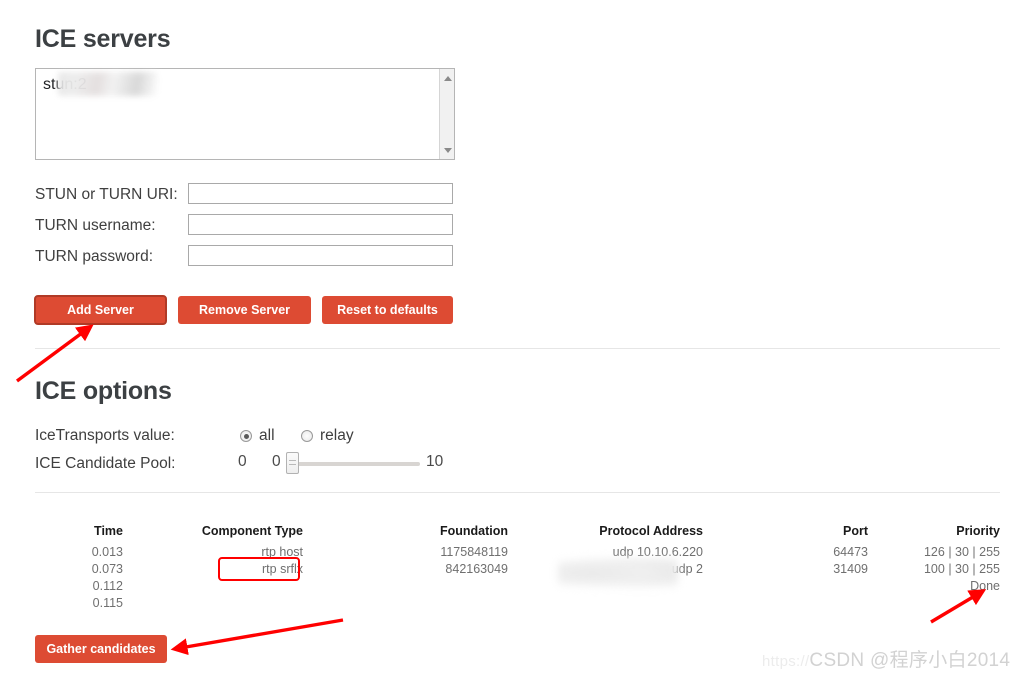  I want to click on icetransports-radio-group: all relay, so click(308, 436).